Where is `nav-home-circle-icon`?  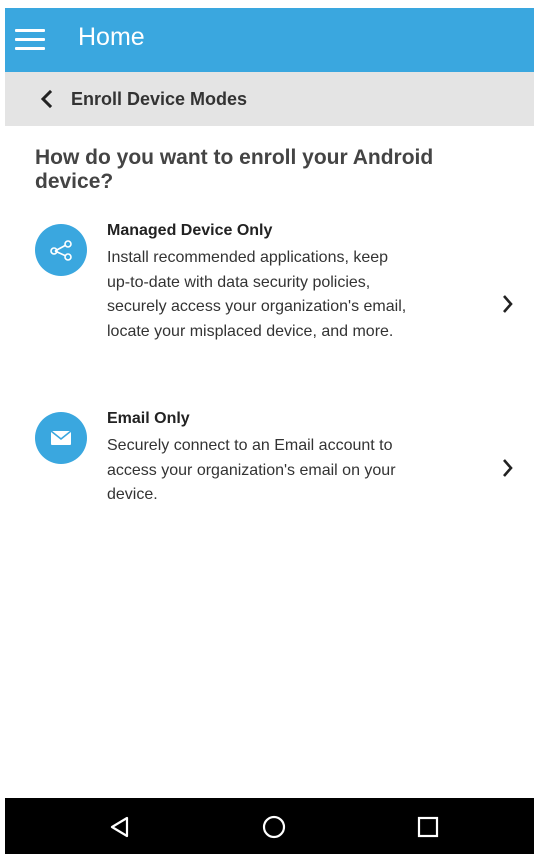 nav-home-circle-icon is located at coordinates (274, 827).